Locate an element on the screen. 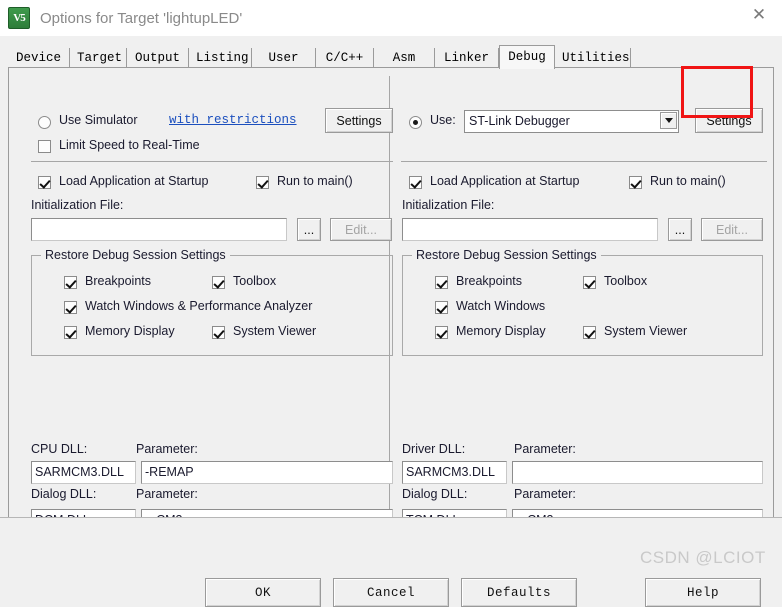 The width and height of the screenshot is (782, 607). dbg-restore-session-title: Restore Debug Session Settings is located at coordinates (506, 255).